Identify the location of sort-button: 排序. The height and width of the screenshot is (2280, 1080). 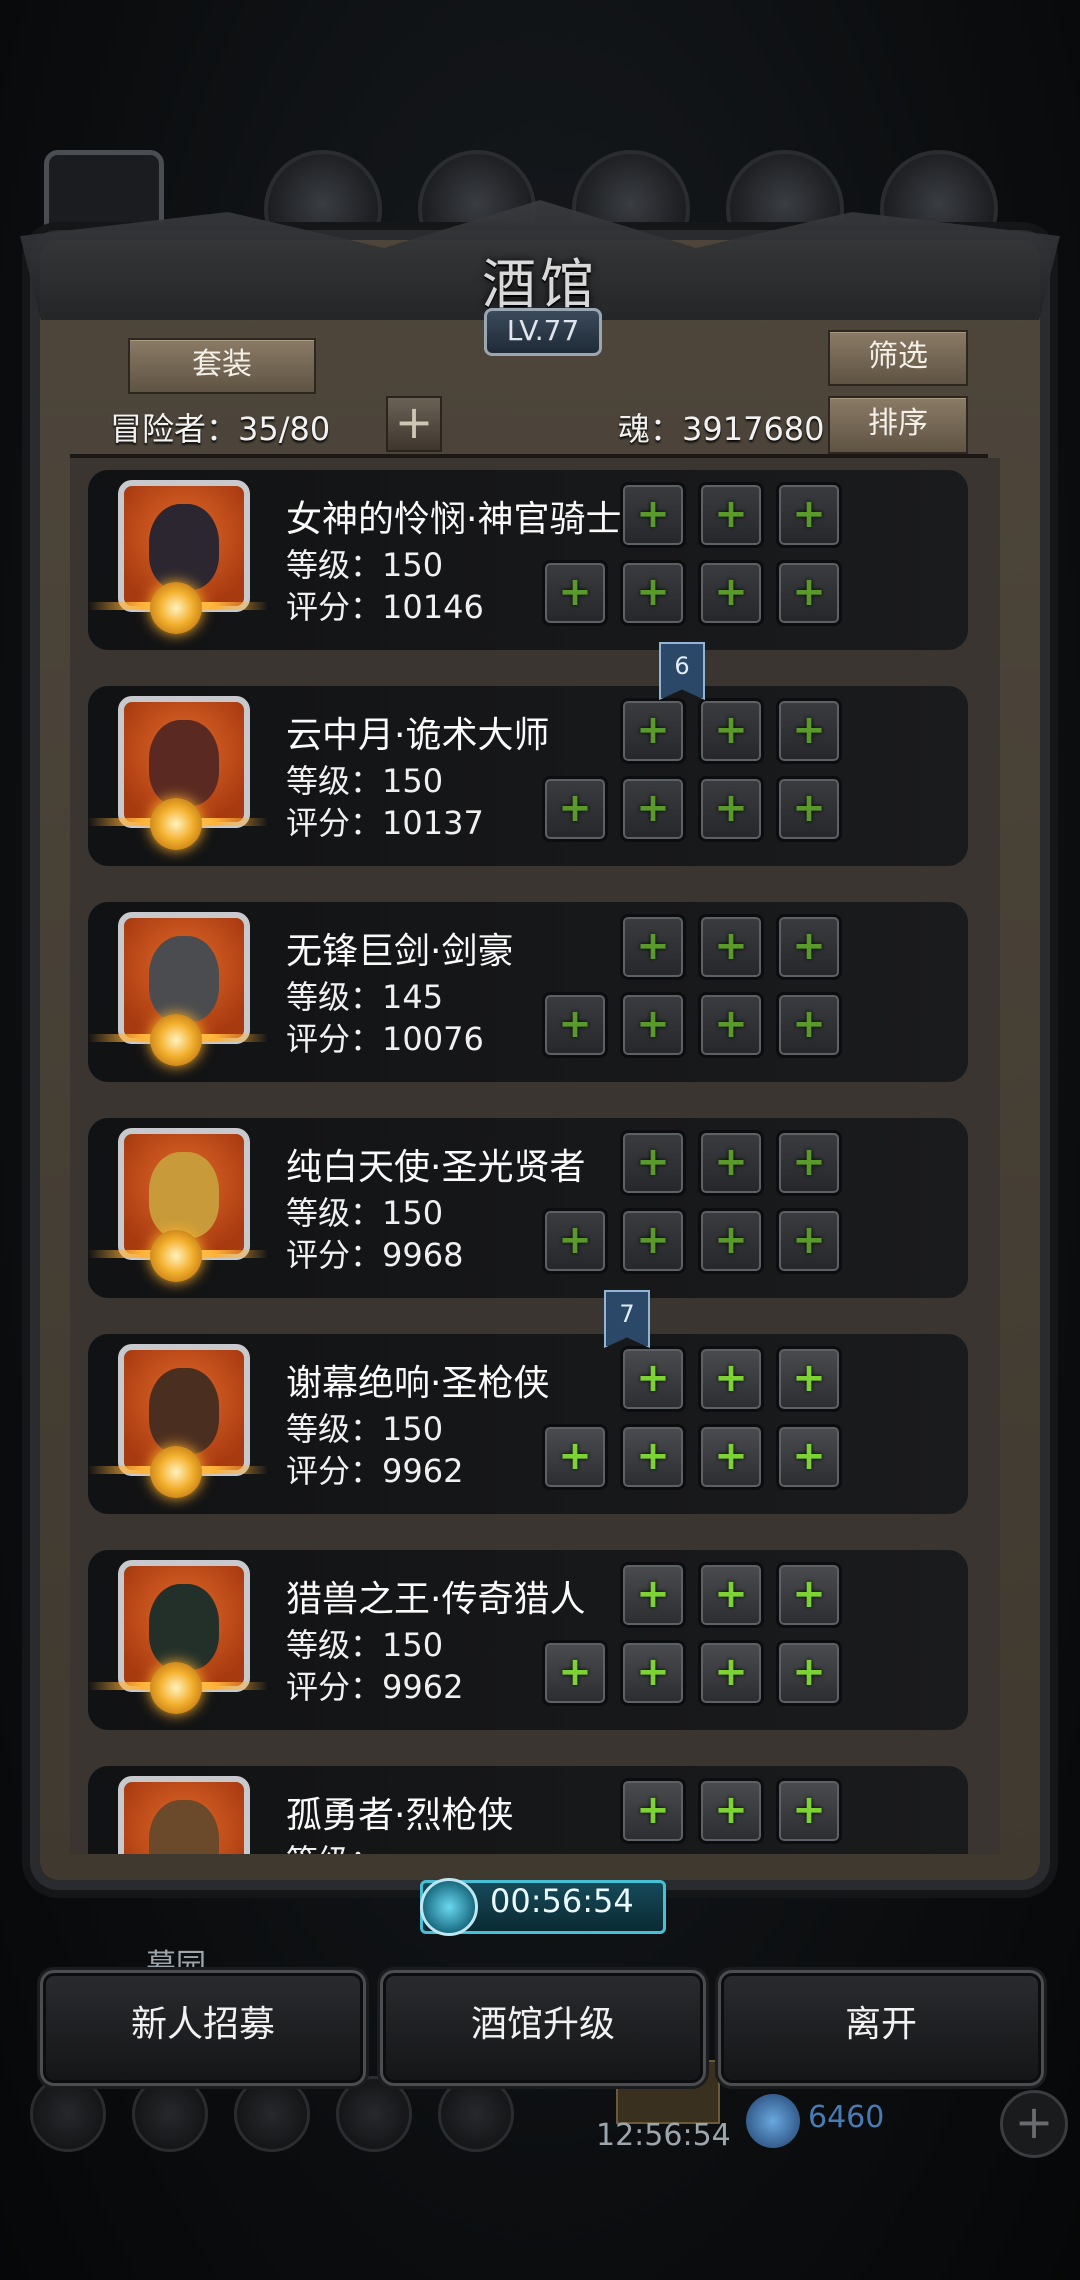
(898, 425).